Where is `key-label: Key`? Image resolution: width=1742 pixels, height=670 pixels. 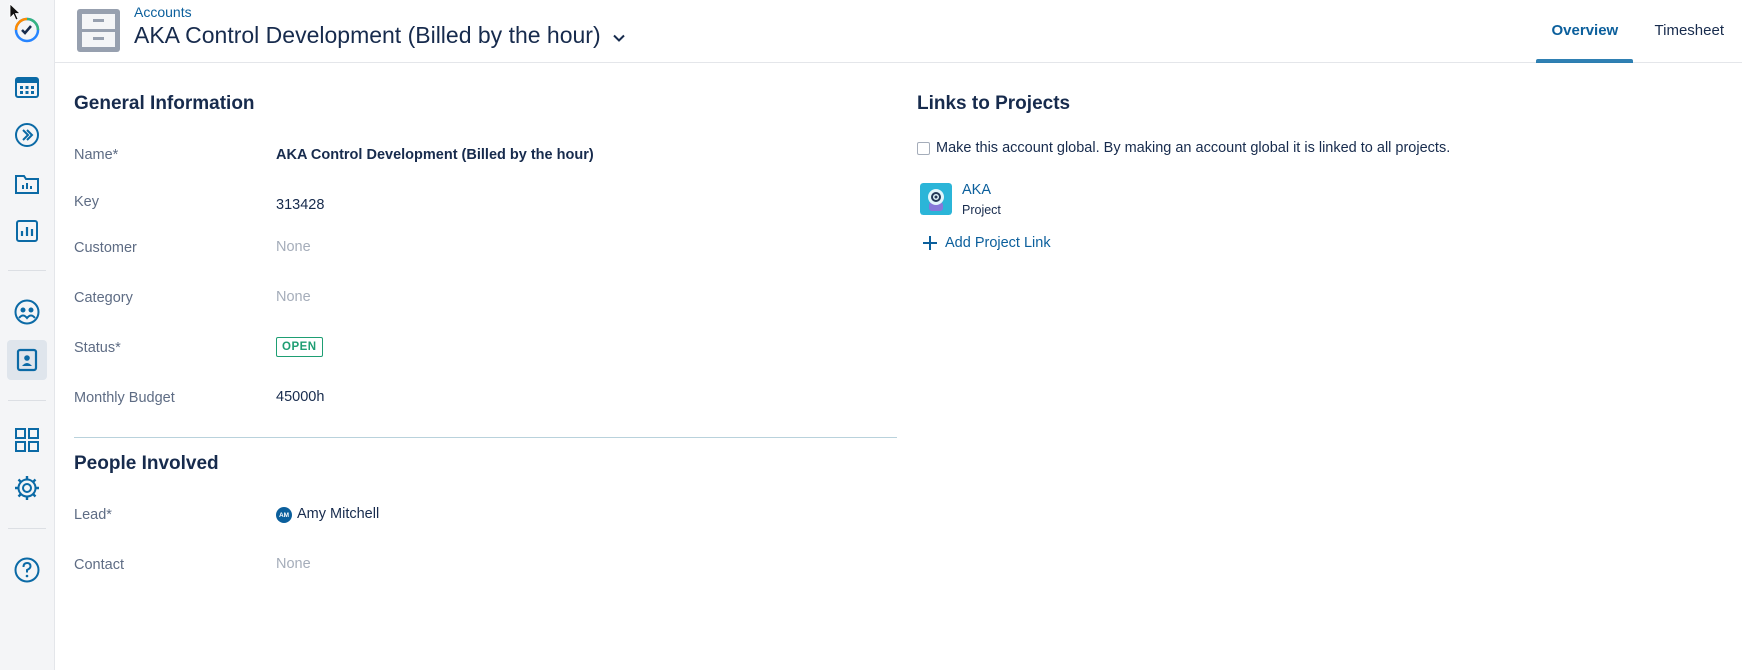
key-label: Key is located at coordinates (86, 202).